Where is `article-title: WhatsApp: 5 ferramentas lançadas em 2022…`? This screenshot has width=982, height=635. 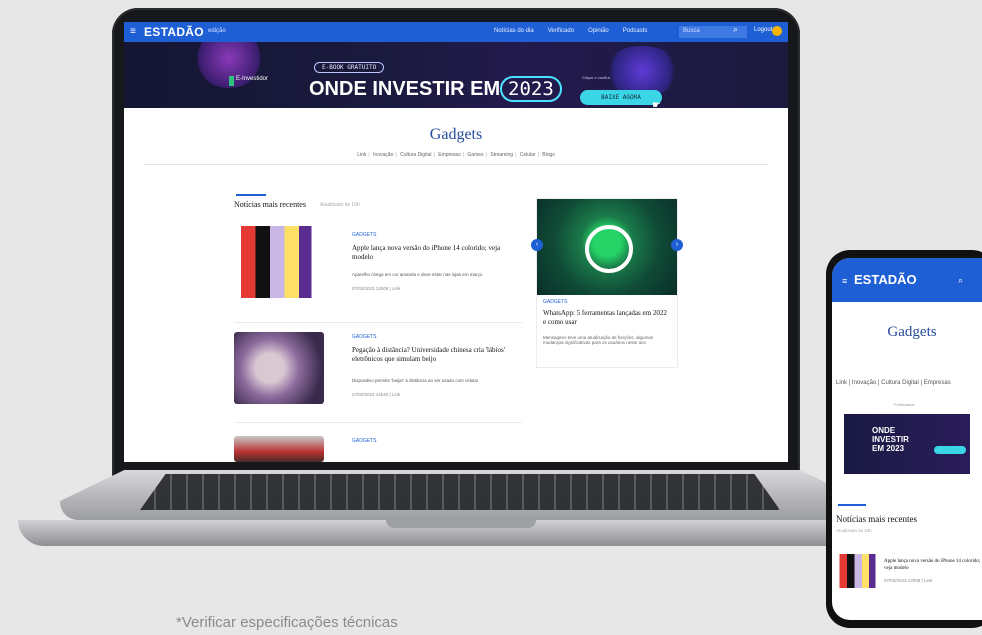
article-title: WhatsApp: 5 ferramentas lançadas em 2022… is located at coordinates (607, 318).